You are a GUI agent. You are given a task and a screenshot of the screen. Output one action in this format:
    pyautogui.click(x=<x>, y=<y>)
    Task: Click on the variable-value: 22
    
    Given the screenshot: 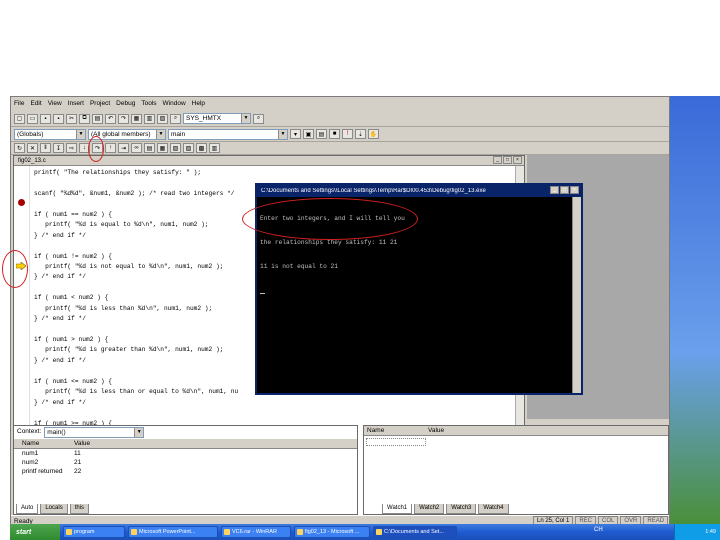 What is the action you would take?
    pyautogui.click(x=78, y=471)
    